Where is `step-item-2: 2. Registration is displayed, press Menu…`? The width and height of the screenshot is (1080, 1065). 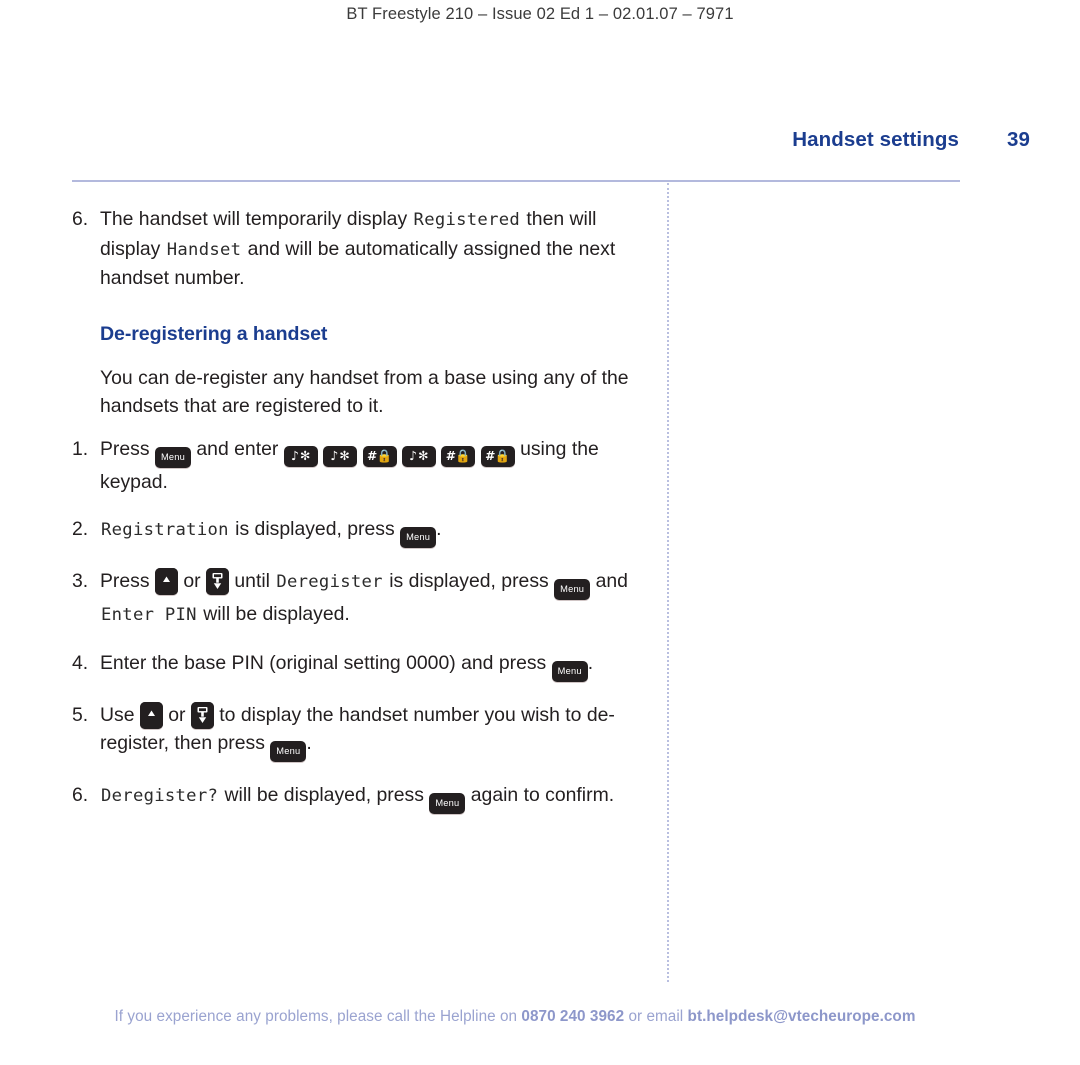
step-item-2: 2. Registration is displayed, press Menu… is located at coordinates (367, 531).